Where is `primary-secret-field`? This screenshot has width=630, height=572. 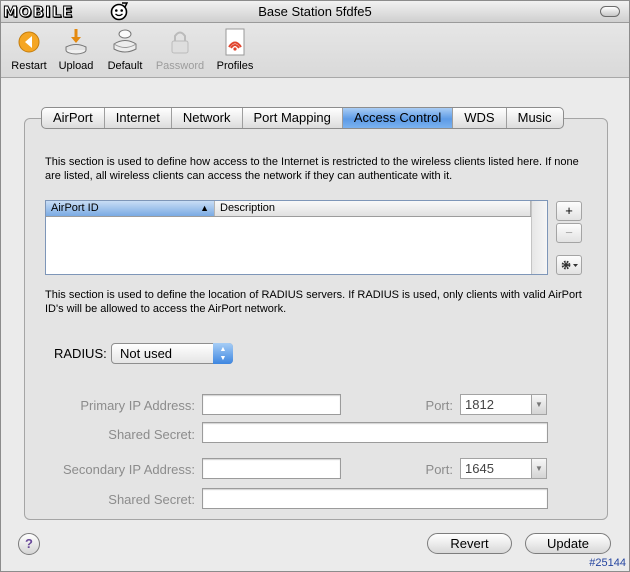
primary-secret-field is located at coordinates (375, 432).